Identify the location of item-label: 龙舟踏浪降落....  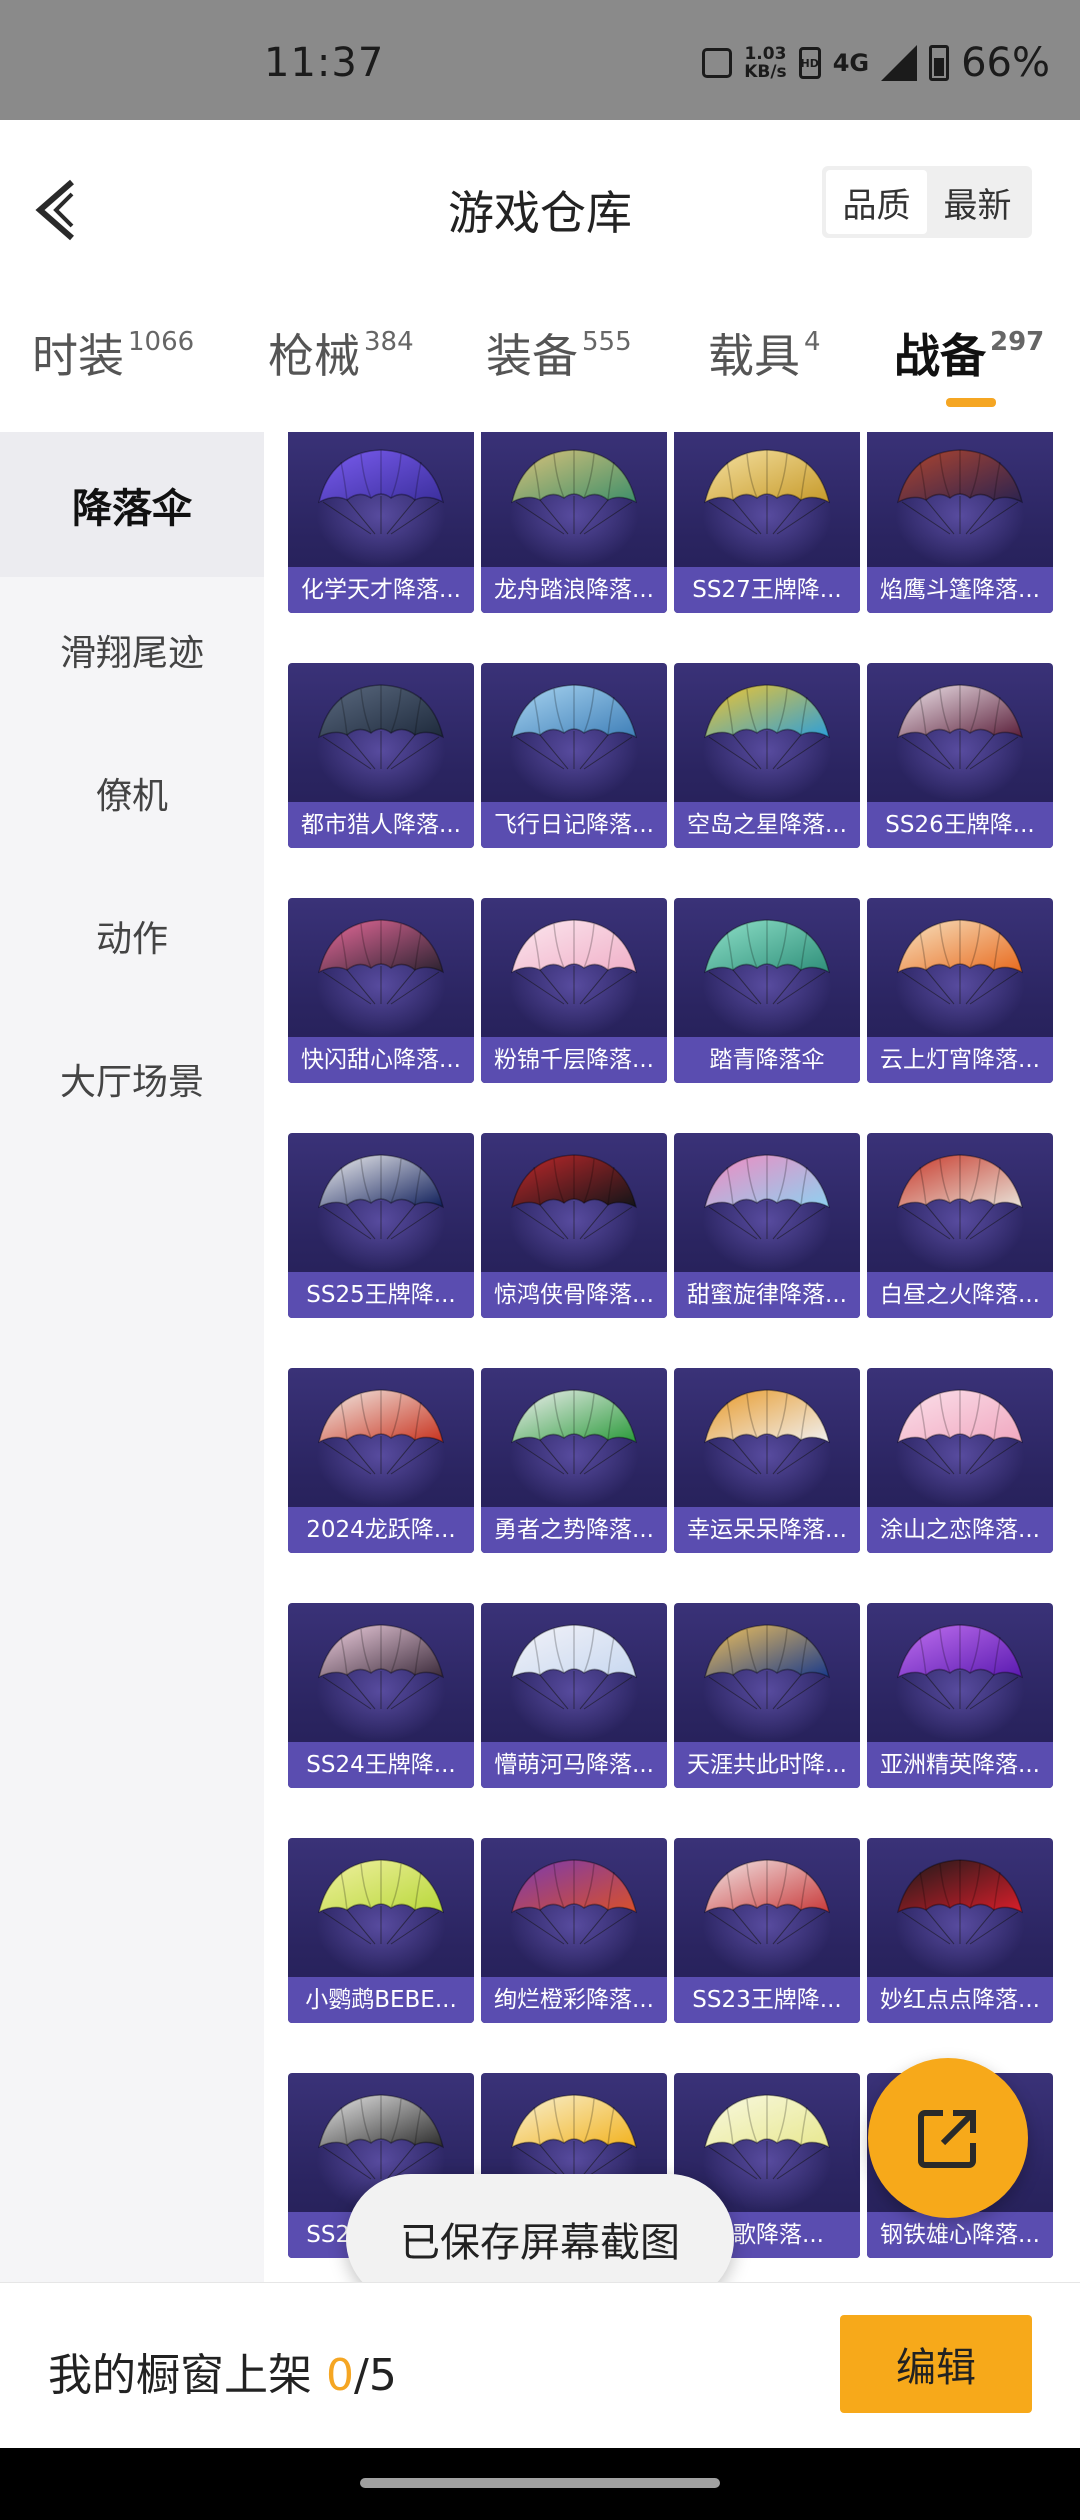
(574, 590).